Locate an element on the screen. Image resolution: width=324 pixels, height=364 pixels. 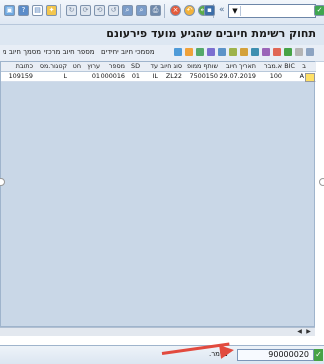
column-header-address: כתובת is located at coordinates (17, 66).